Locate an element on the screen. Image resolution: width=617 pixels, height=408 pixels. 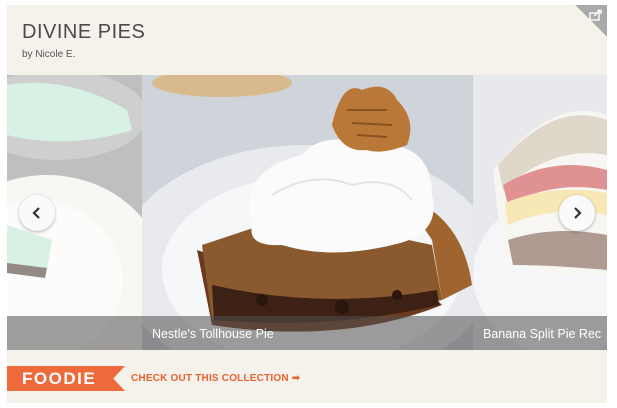
caption-bar is located at coordinates (74, 333).